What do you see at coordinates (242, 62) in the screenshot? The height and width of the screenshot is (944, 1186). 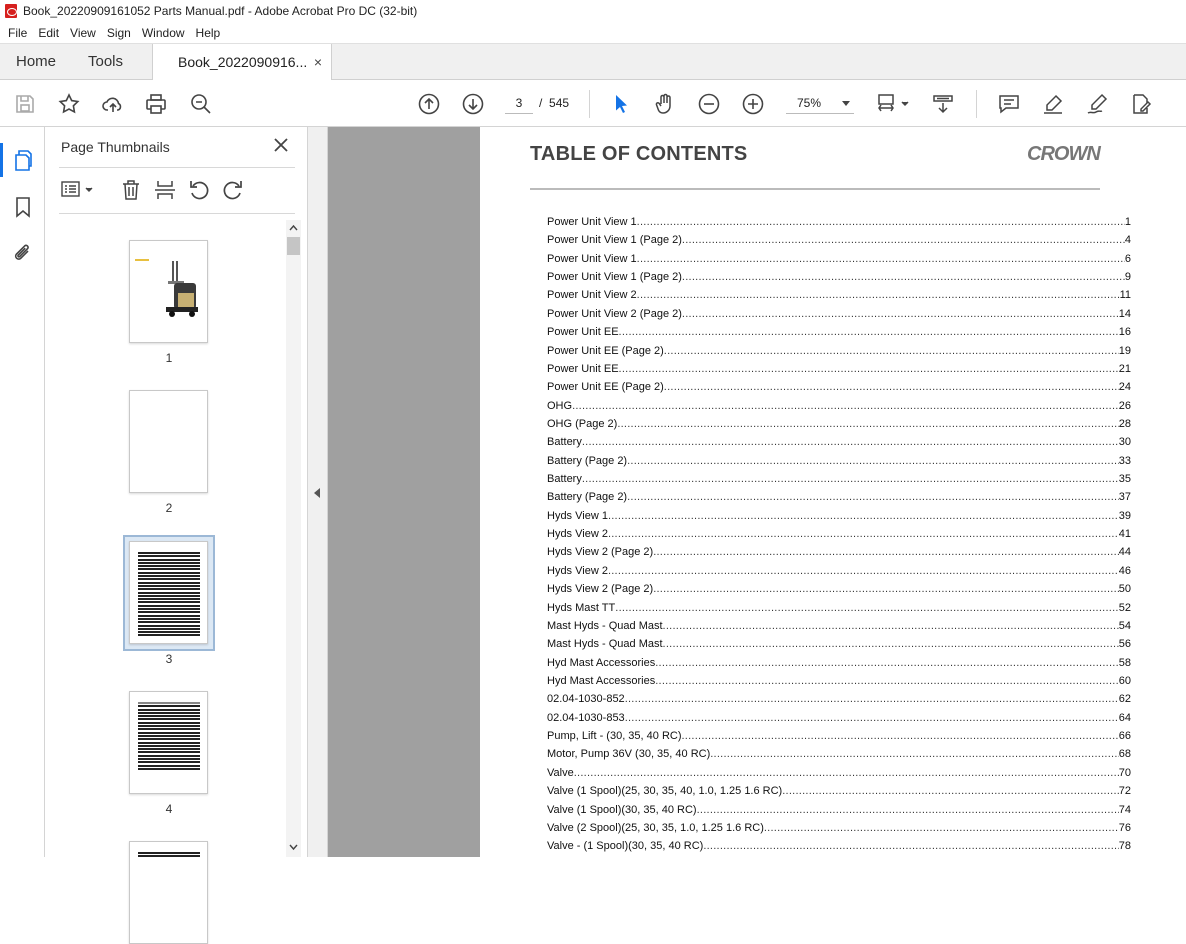 I see `tab-document: Book_2022090916... ×` at bounding box center [242, 62].